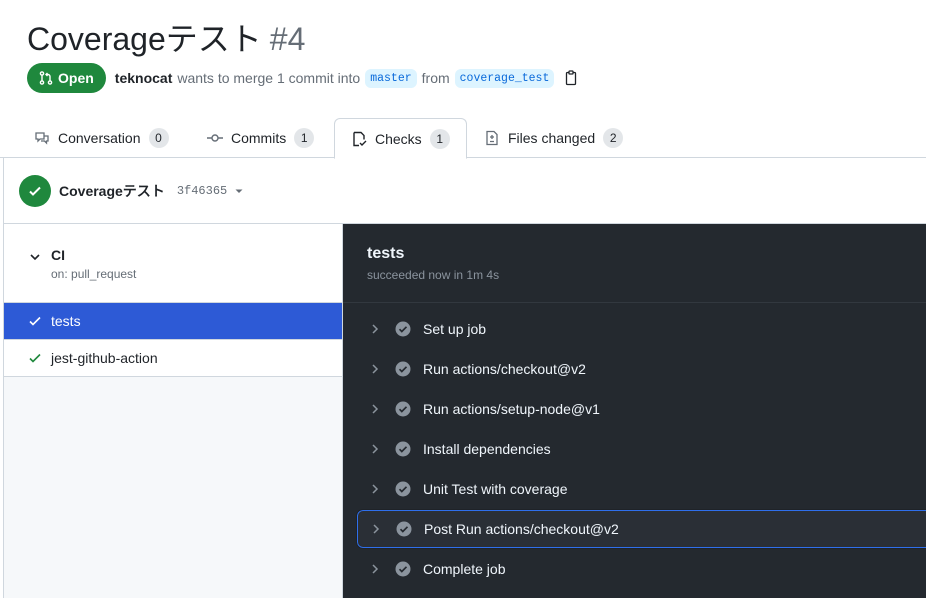 The image size is (926, 598). Describe the element at coordinates (215, 138) in the screenshot. I see `commit-icon` at that location.